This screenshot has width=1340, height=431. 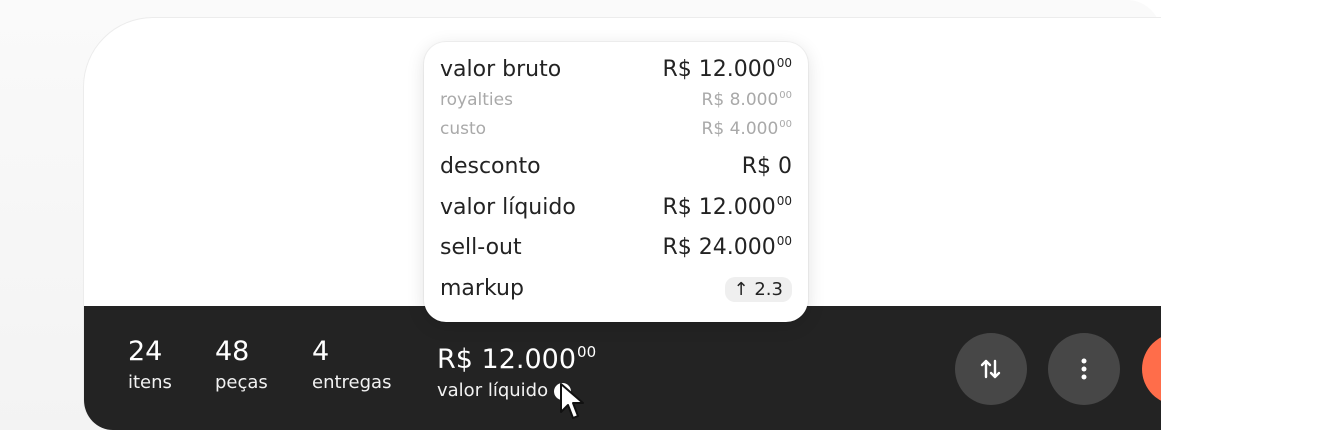 What do you see at coordinates (476, 100) in the screenshot?
I see `royalties-label: royalties` at bounding box center [476, 100].